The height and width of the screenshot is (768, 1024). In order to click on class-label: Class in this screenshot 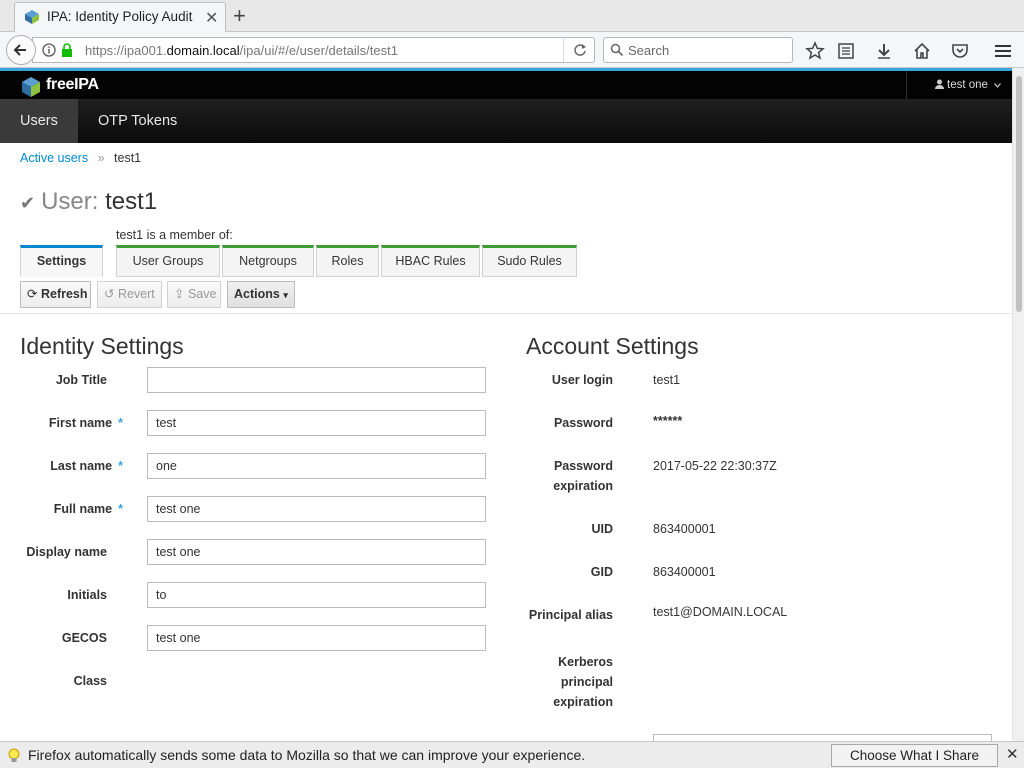, I will do `click(90, 681)`.